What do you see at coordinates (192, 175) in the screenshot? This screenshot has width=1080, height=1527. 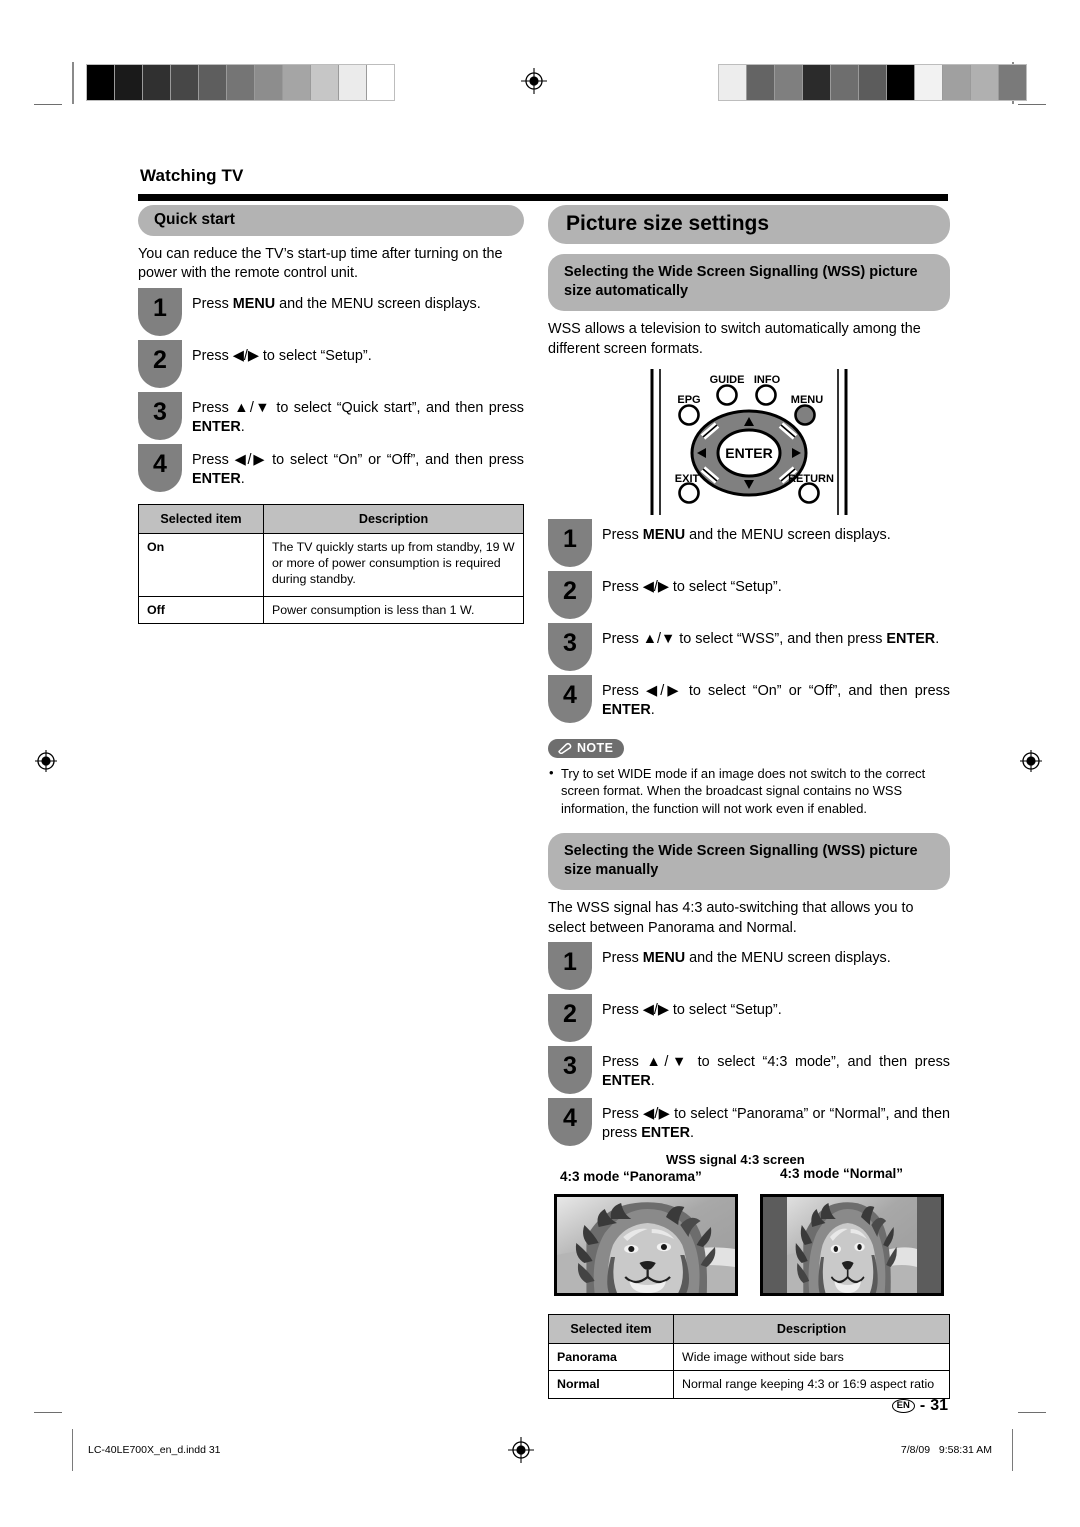 I see `chapter-title: Watching TV` at bounding box center [192, 175].